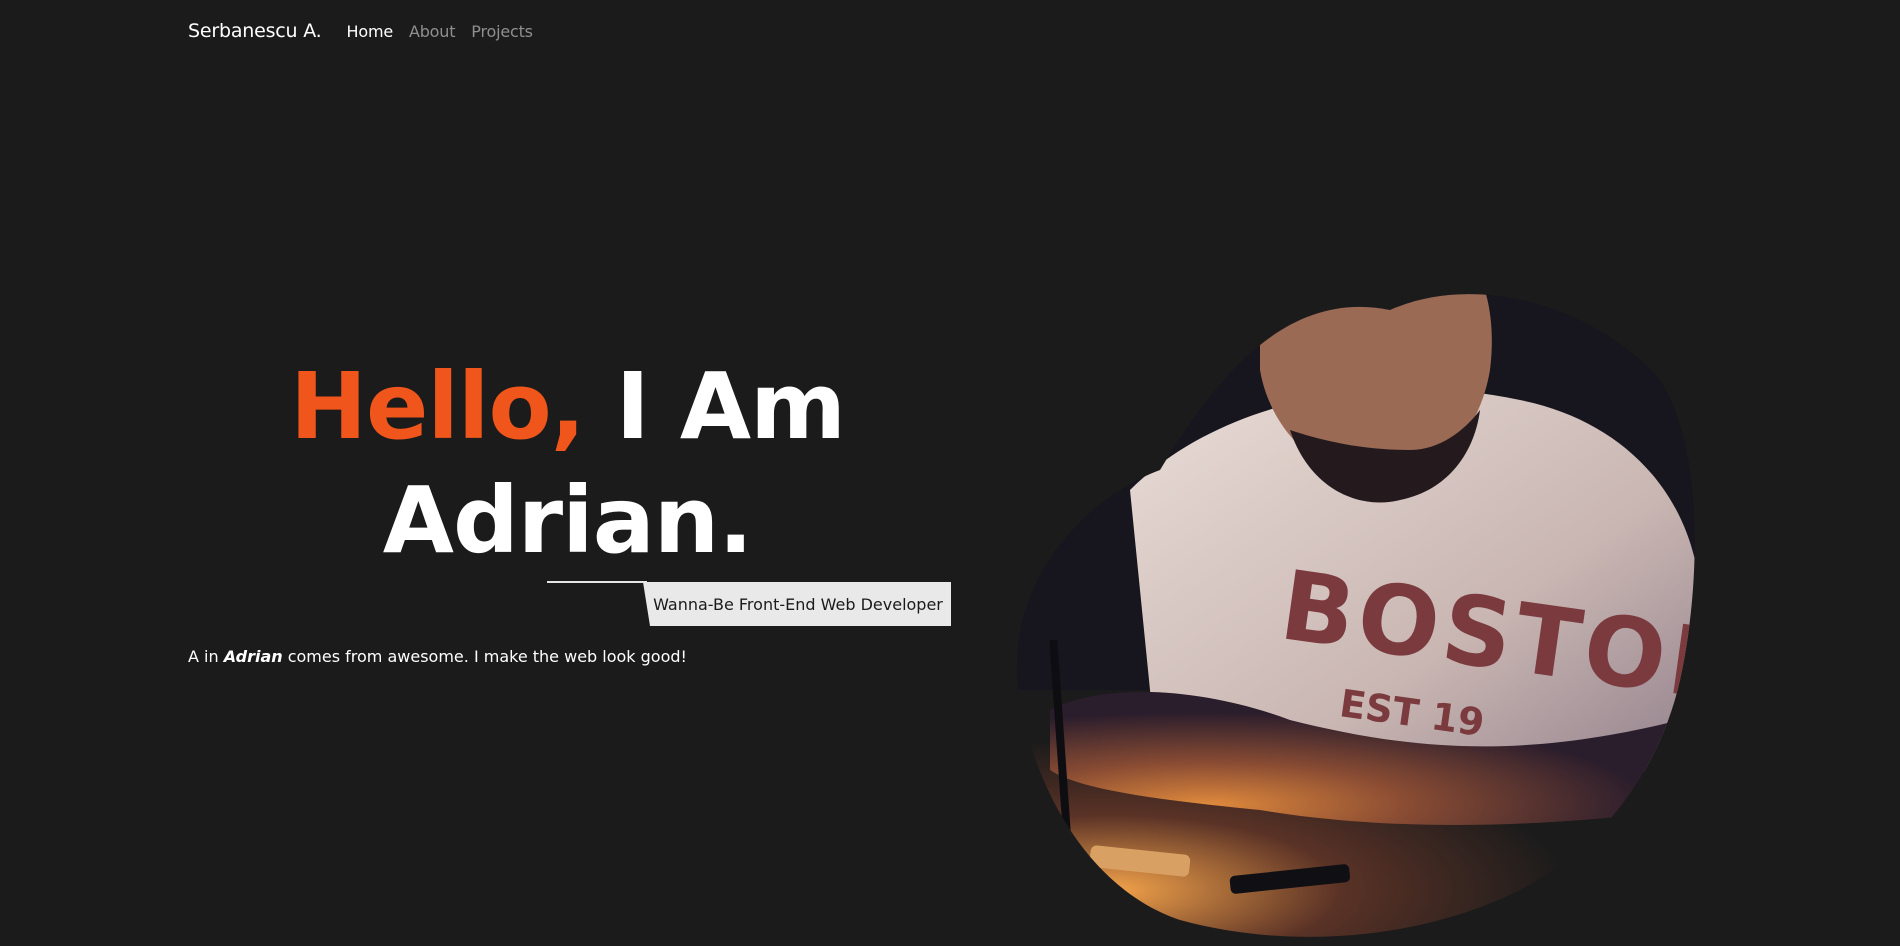 This screenshot has height=946, width=1900. I want to click on hero-greeting: Hello,, so click(438, 406).